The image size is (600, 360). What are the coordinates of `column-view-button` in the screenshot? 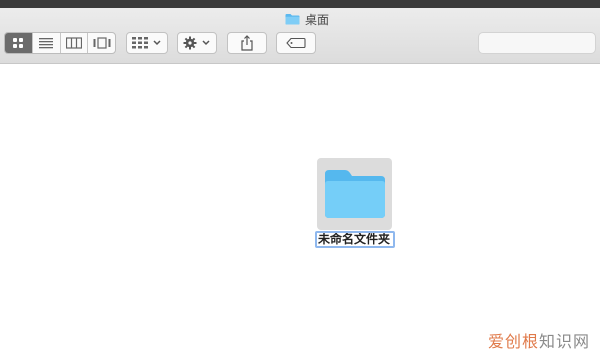 It's located at (75, 43).